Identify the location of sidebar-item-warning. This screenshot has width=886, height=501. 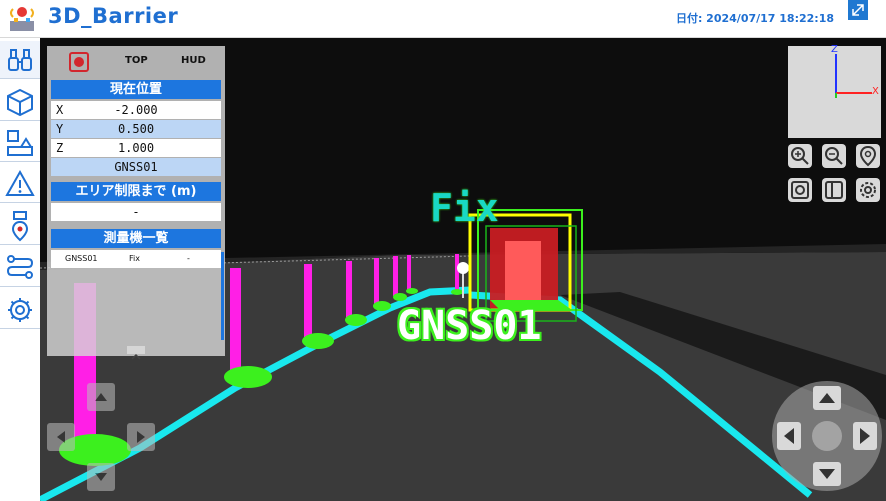
(20, 184).